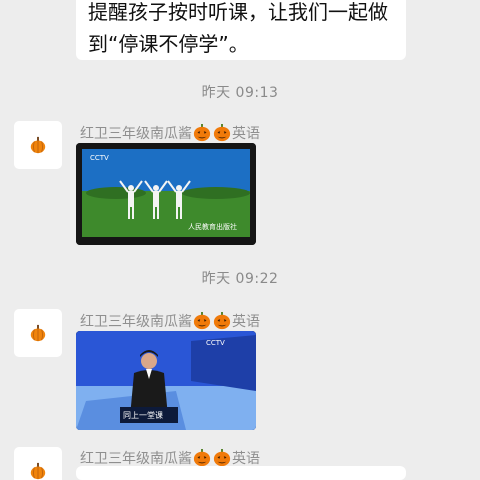 The image size is (480, 480). Describe the element at coordinates (238, 12) in the screenshot. I see `message-text-line: 提醒孩子按时听课，让我们一起做` at that location.